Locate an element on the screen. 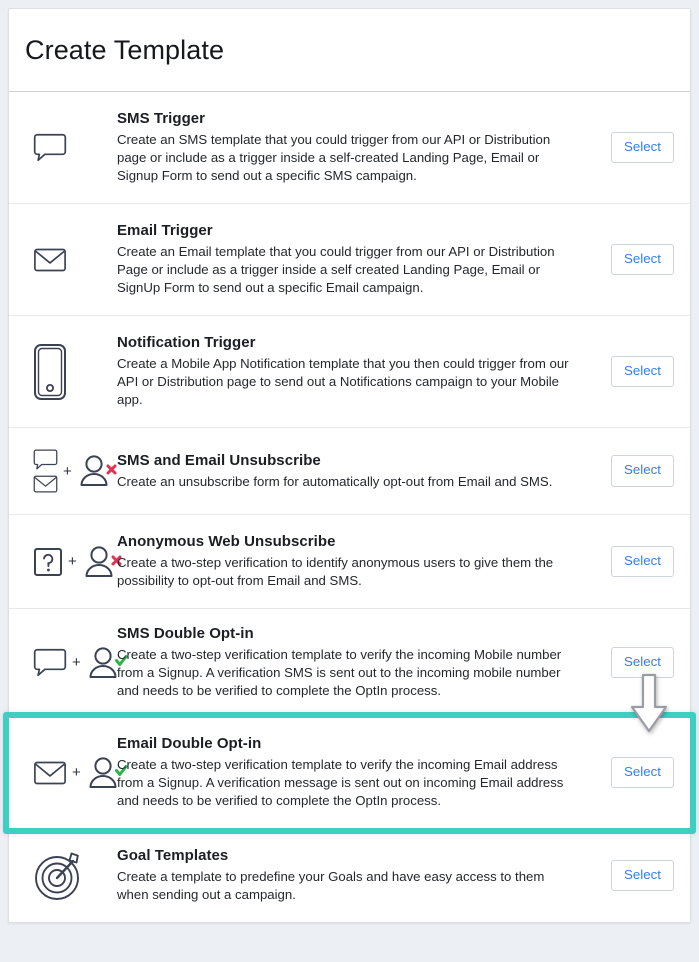  icon-stack is located at coordinates (45, 471).